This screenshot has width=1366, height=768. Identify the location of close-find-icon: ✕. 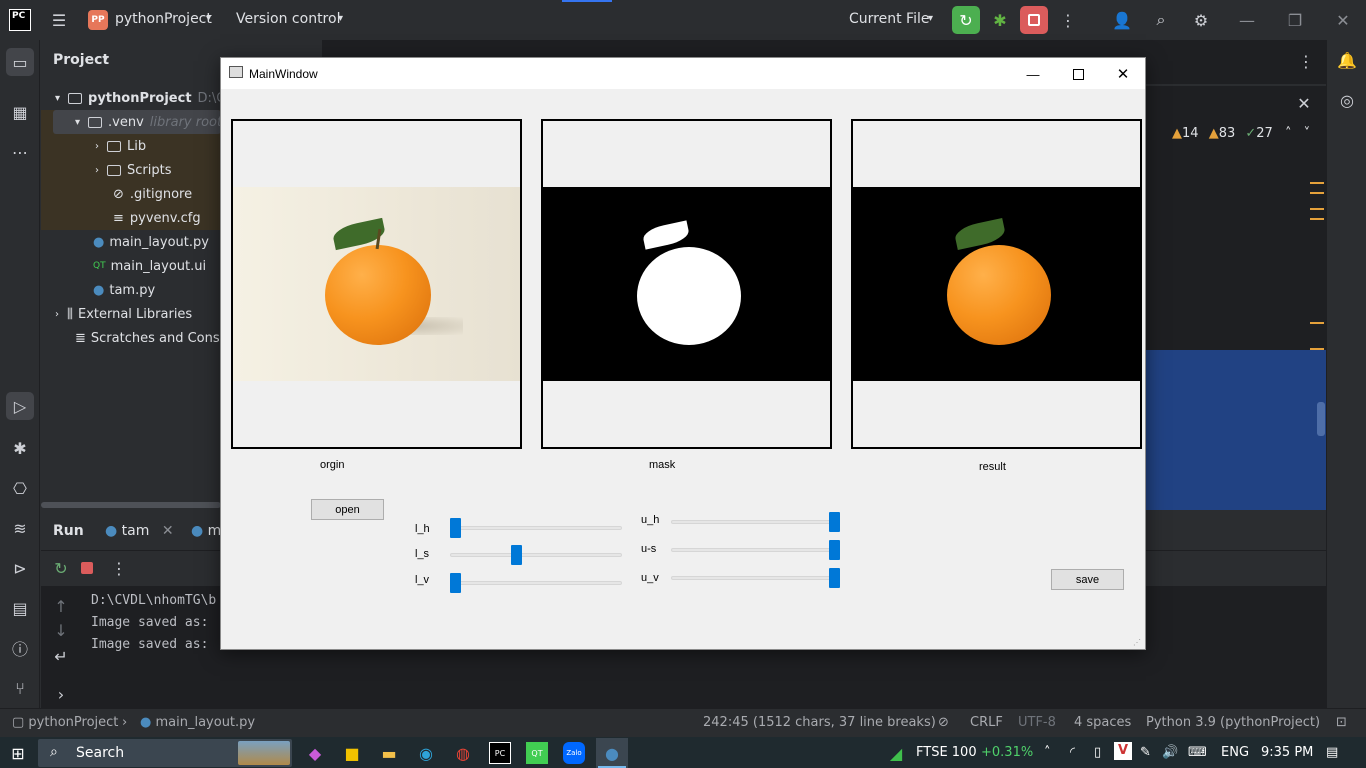
(1304, 103).